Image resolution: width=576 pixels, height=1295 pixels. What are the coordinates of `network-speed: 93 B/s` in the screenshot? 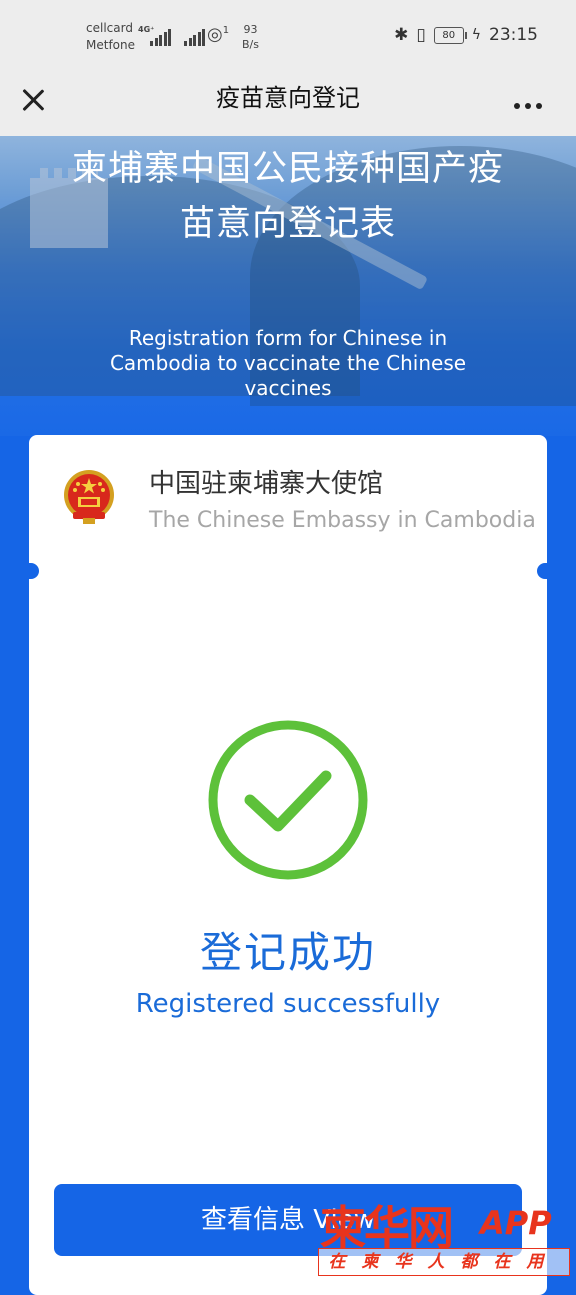 It's located at (250, 37).